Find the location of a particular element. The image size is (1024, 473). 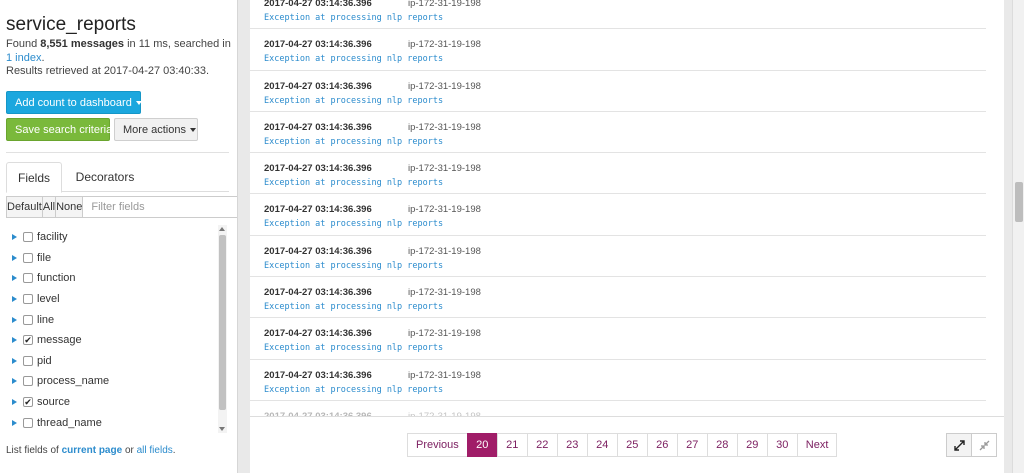

index-link: 1 index is located at coordinates (23, 58).